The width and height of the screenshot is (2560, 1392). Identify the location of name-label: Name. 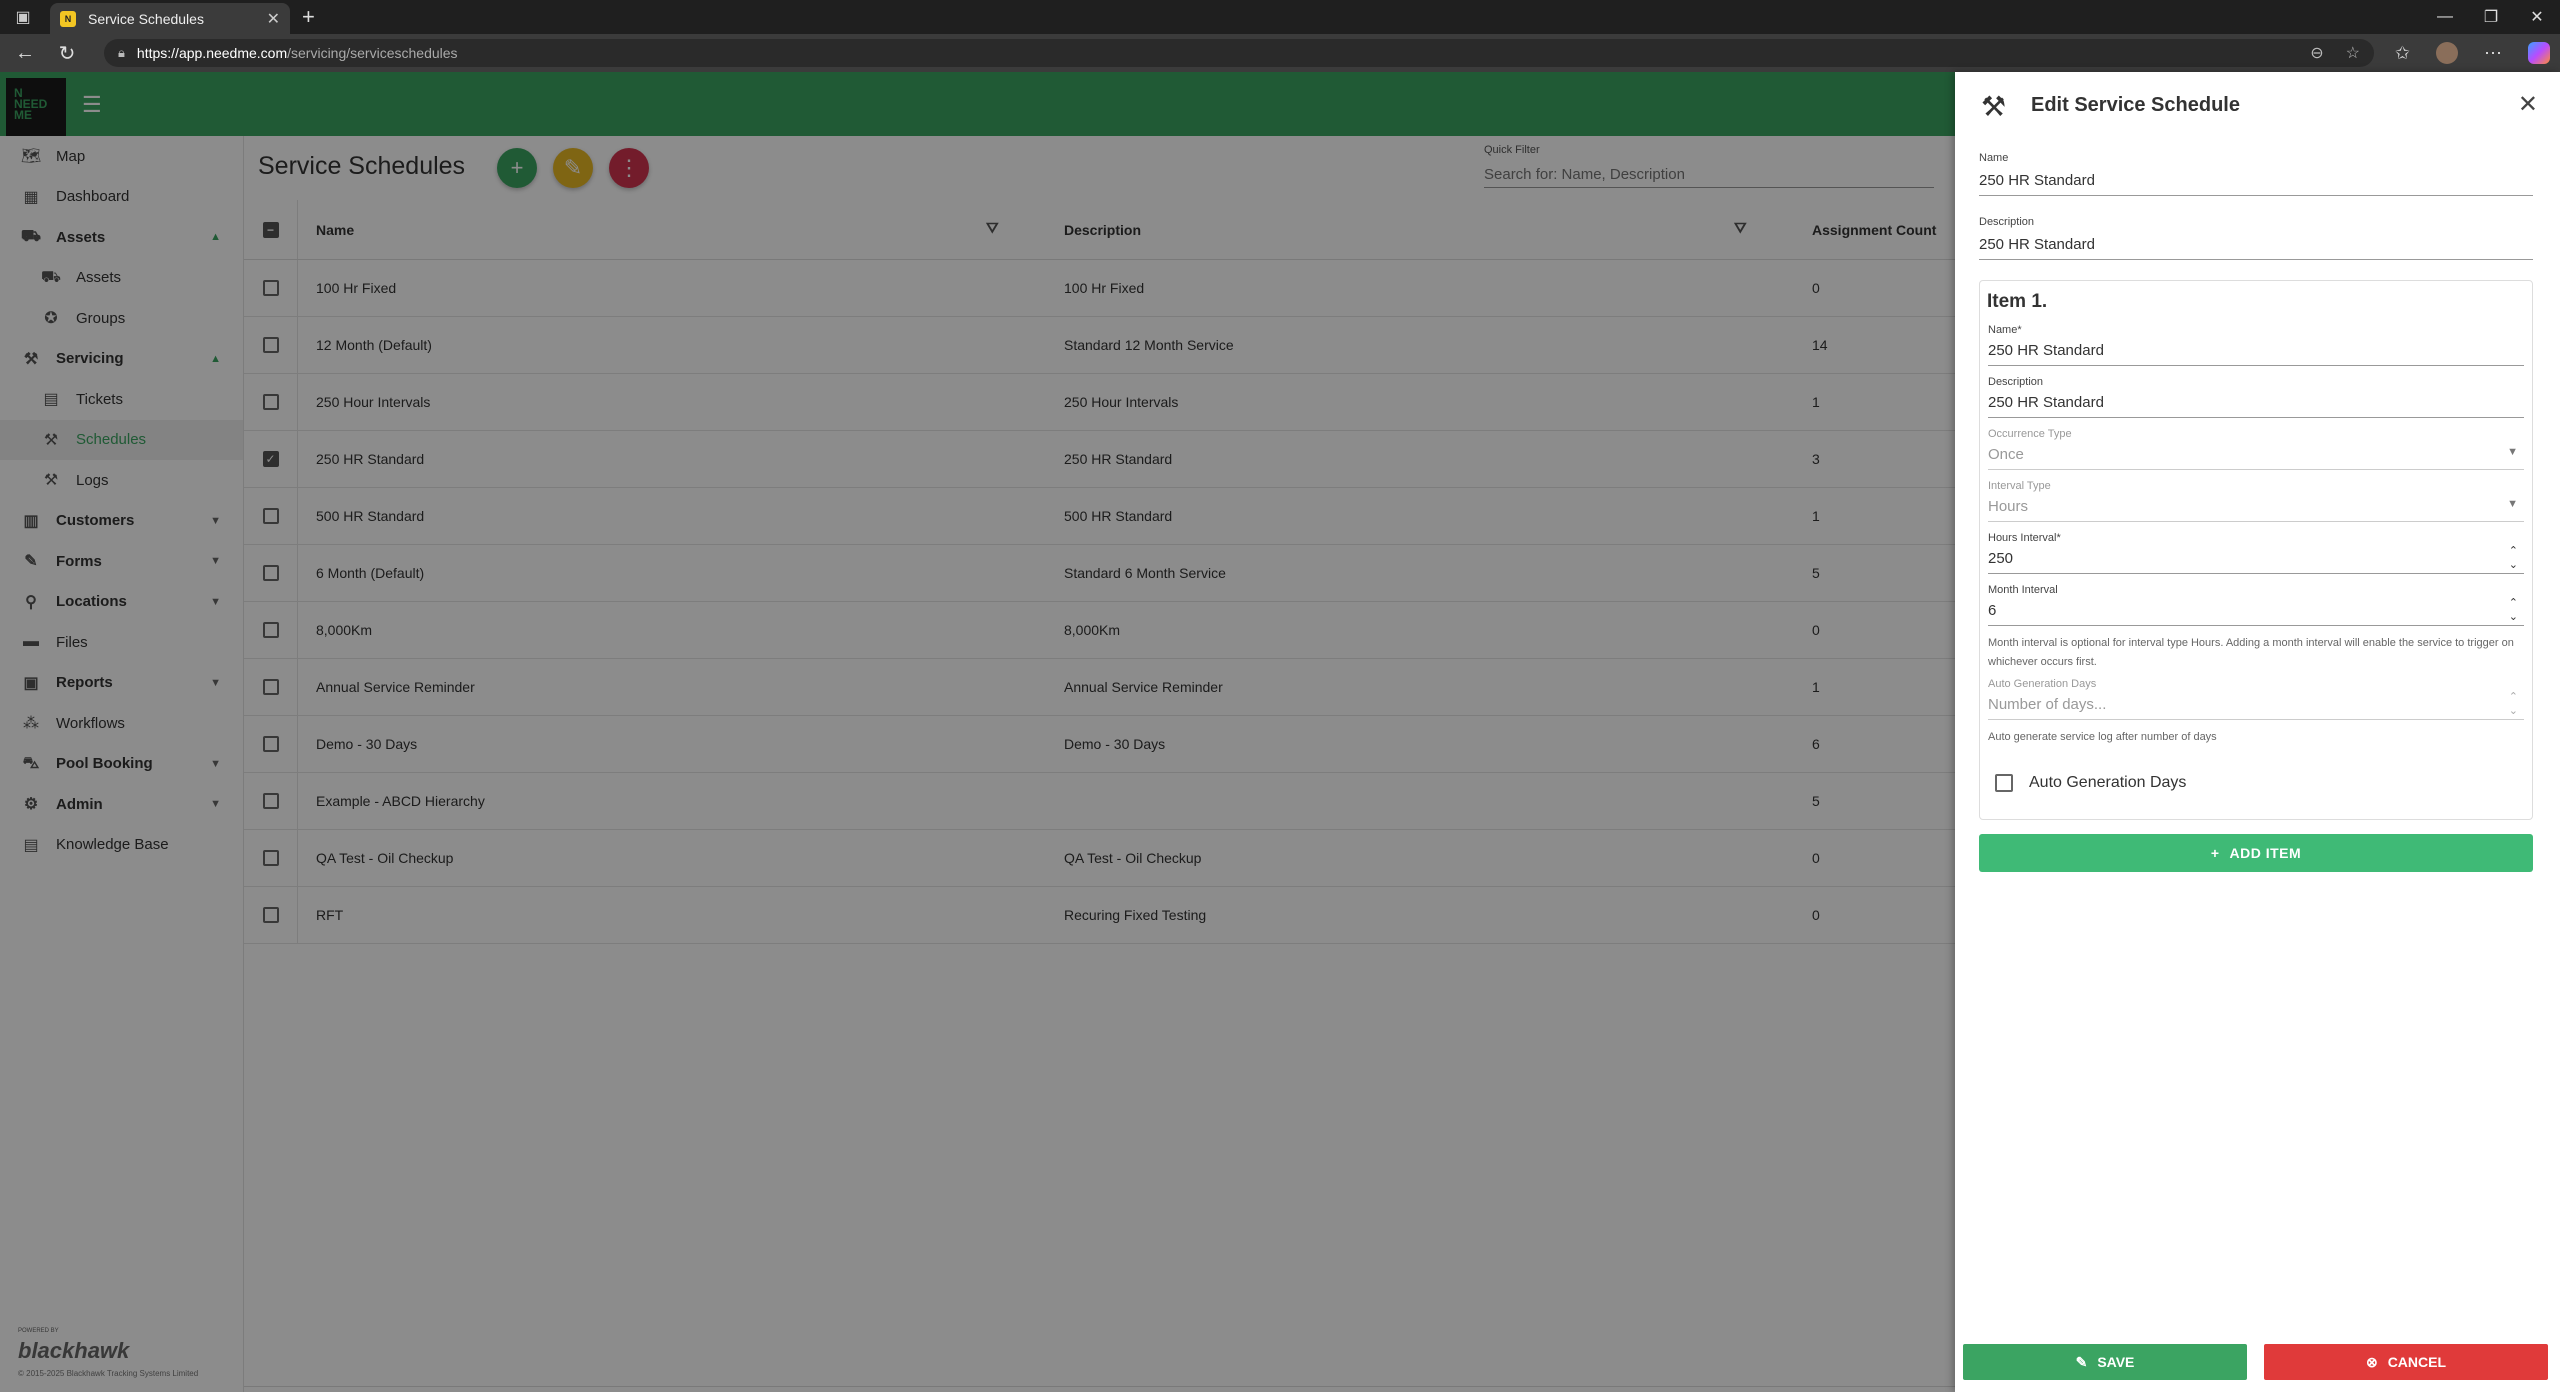
(1994, 158).